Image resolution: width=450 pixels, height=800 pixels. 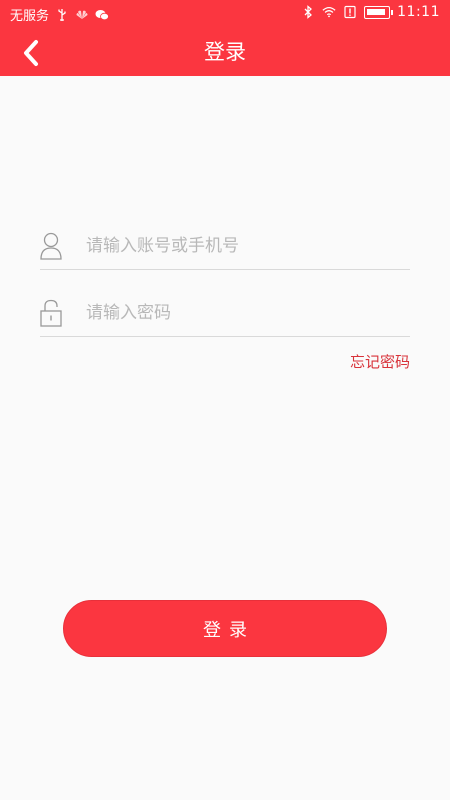 I want to click on huawei-icon, so click(x=82, y=14).